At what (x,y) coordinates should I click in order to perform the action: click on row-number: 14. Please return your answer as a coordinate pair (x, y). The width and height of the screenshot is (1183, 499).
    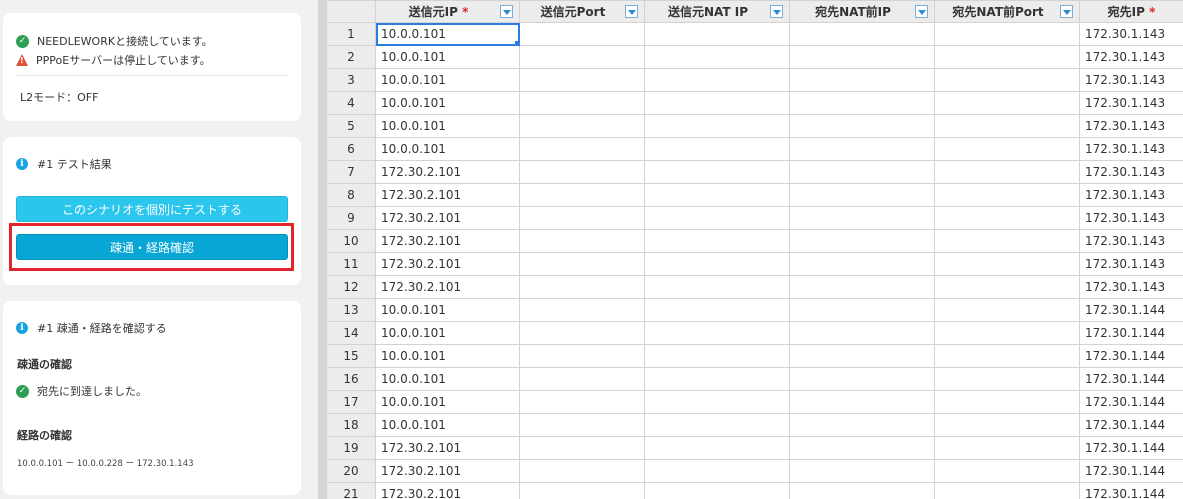
    Looking at the image, I should click on (351, 333).